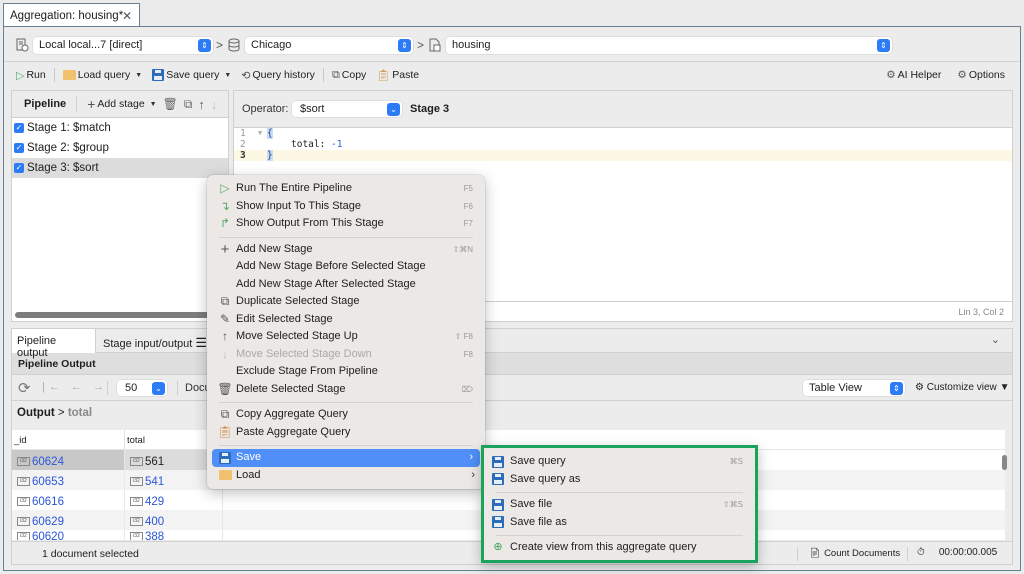  I want to click on horizontal-scrollbar, so click(115, 315).